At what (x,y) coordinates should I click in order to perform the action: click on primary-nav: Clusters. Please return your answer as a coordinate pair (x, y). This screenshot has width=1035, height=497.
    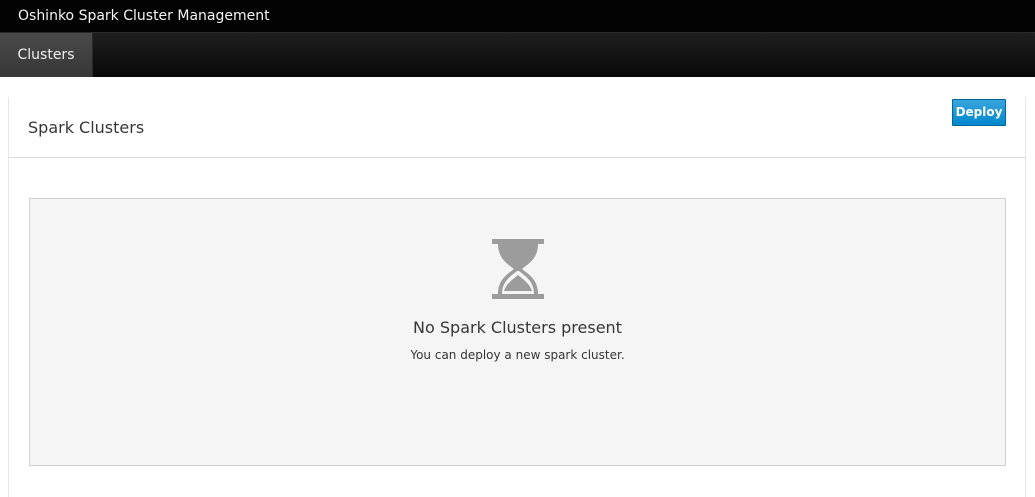
    Looking at the image, I should click on (517, 55).